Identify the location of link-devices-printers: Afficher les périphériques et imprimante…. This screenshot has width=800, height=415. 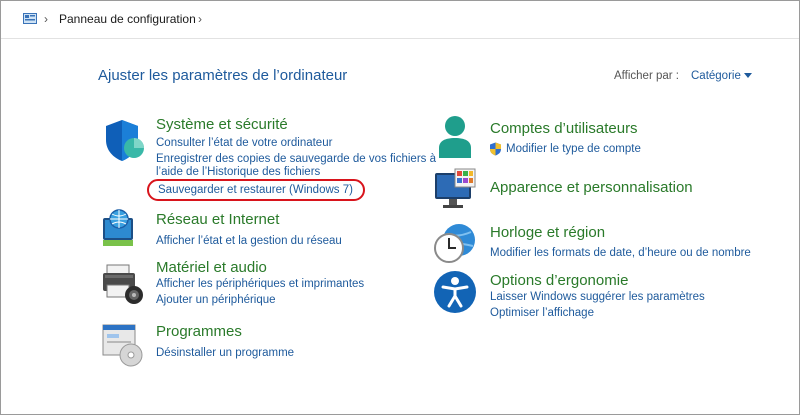
(260, 284).